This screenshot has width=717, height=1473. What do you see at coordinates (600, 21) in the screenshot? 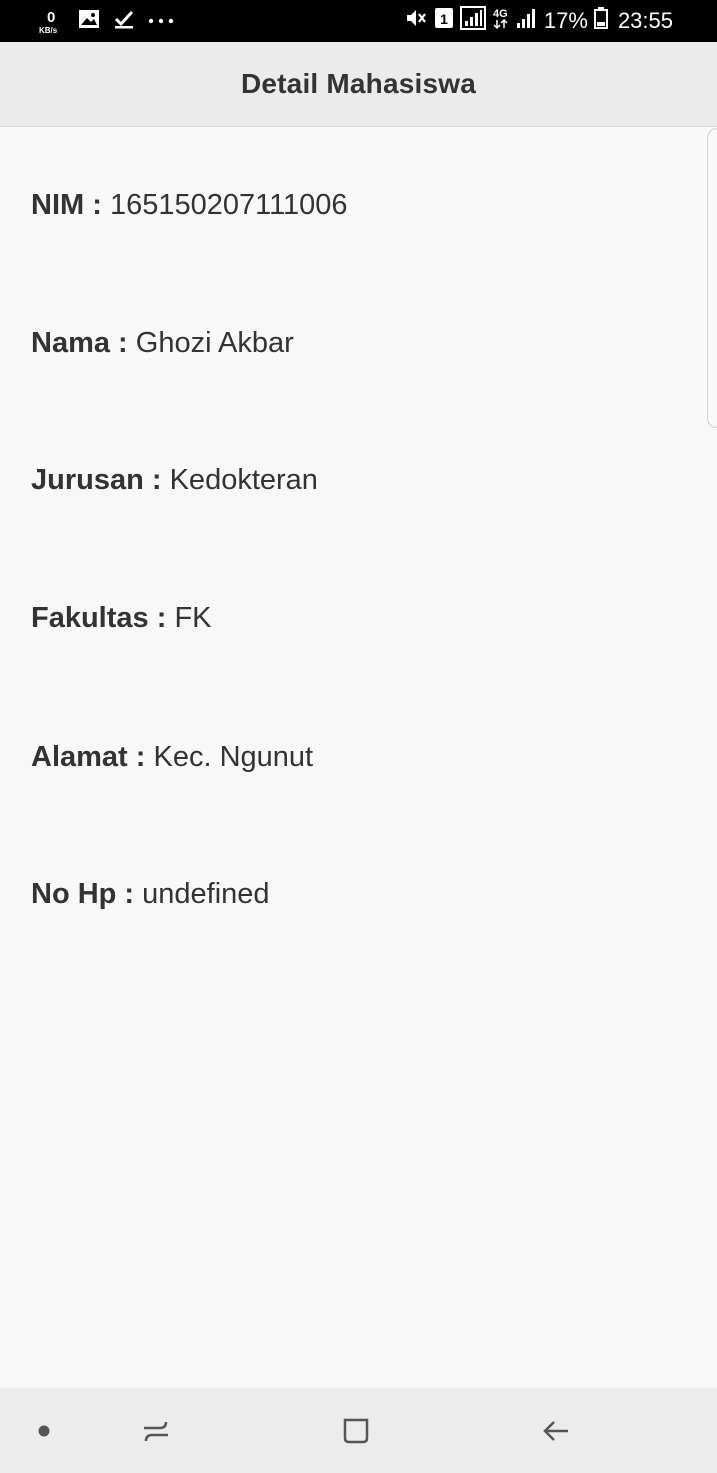
I see `battery-icon` at bounding box center [600, 21].